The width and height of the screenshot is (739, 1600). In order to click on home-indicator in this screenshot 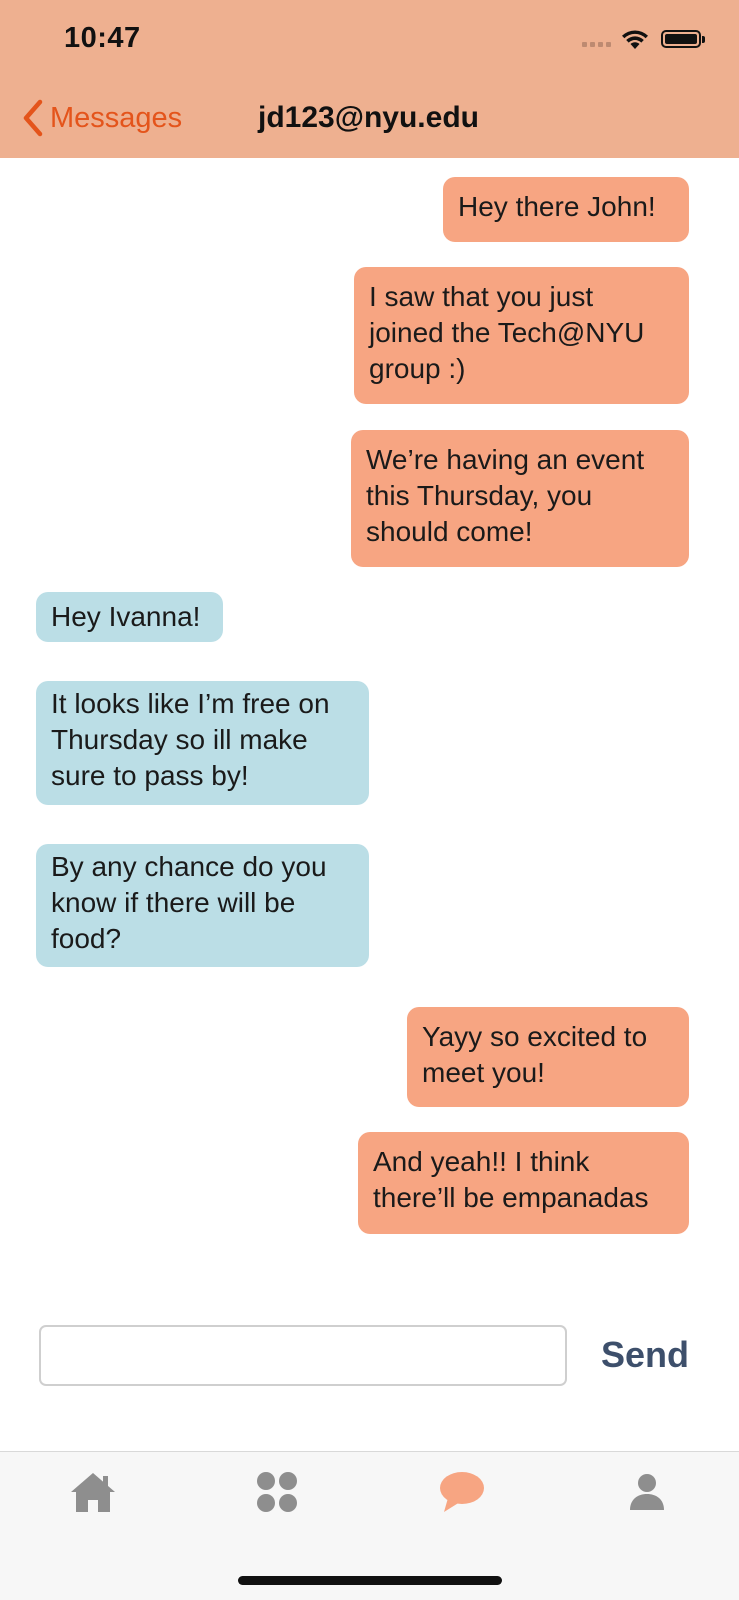, I will do `click(370, 1580)`.